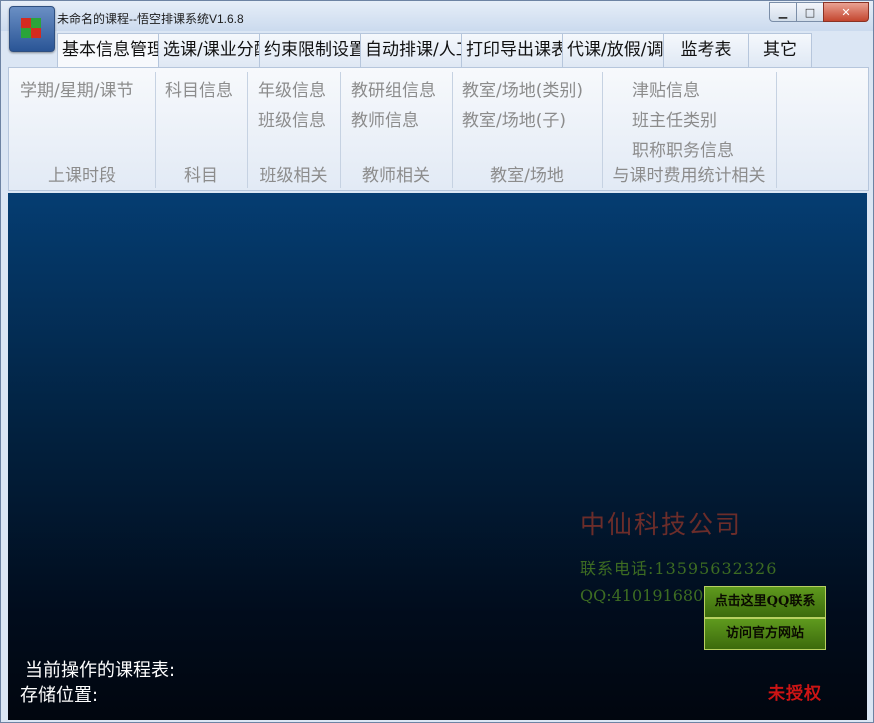  I want to click on tab-course-selection: 选课/课业分配, so click(209, 50).